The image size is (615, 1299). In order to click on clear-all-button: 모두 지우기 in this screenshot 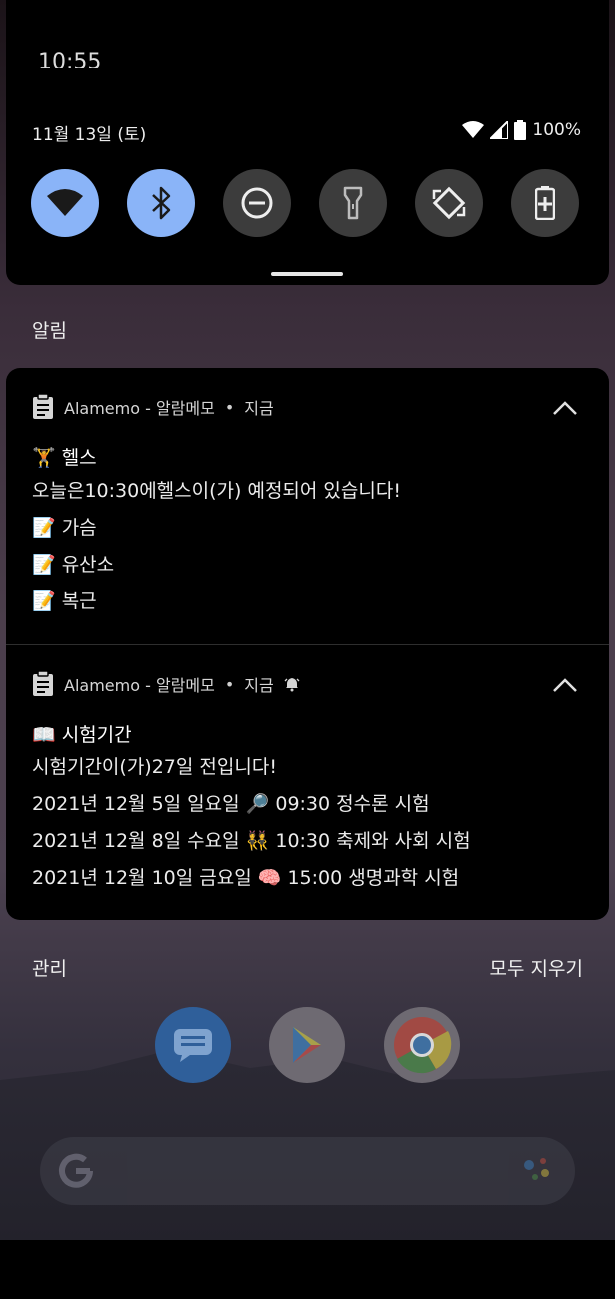, I will do `click(536, 967)`.